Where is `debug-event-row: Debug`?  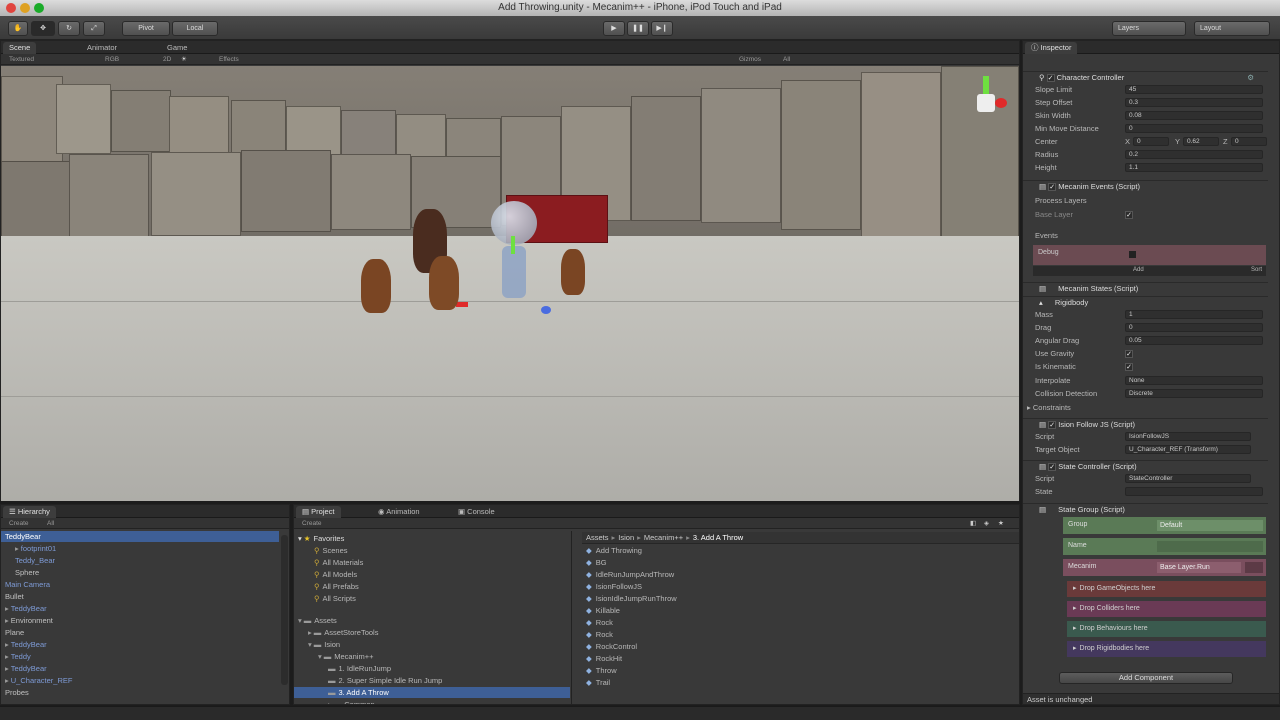
debug-event-row: Debug is located at coordinates (1149, 255).